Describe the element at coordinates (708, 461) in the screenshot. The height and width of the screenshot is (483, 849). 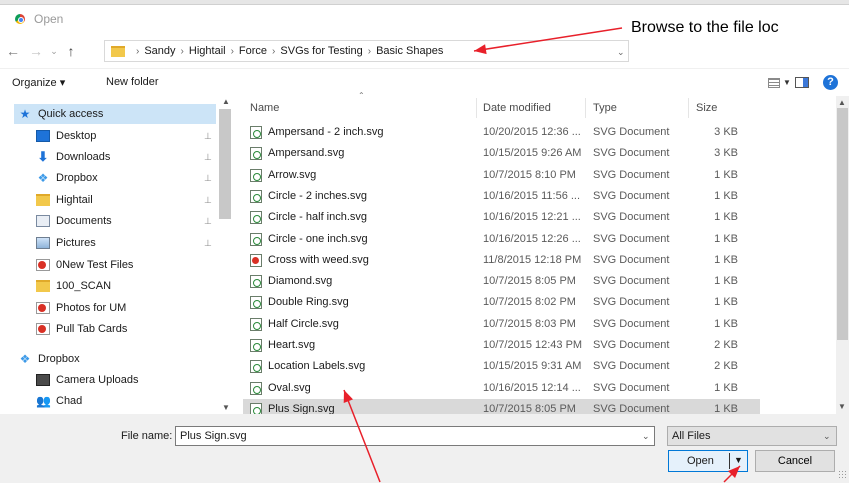
I see `open-button: Open ▼` at that location.